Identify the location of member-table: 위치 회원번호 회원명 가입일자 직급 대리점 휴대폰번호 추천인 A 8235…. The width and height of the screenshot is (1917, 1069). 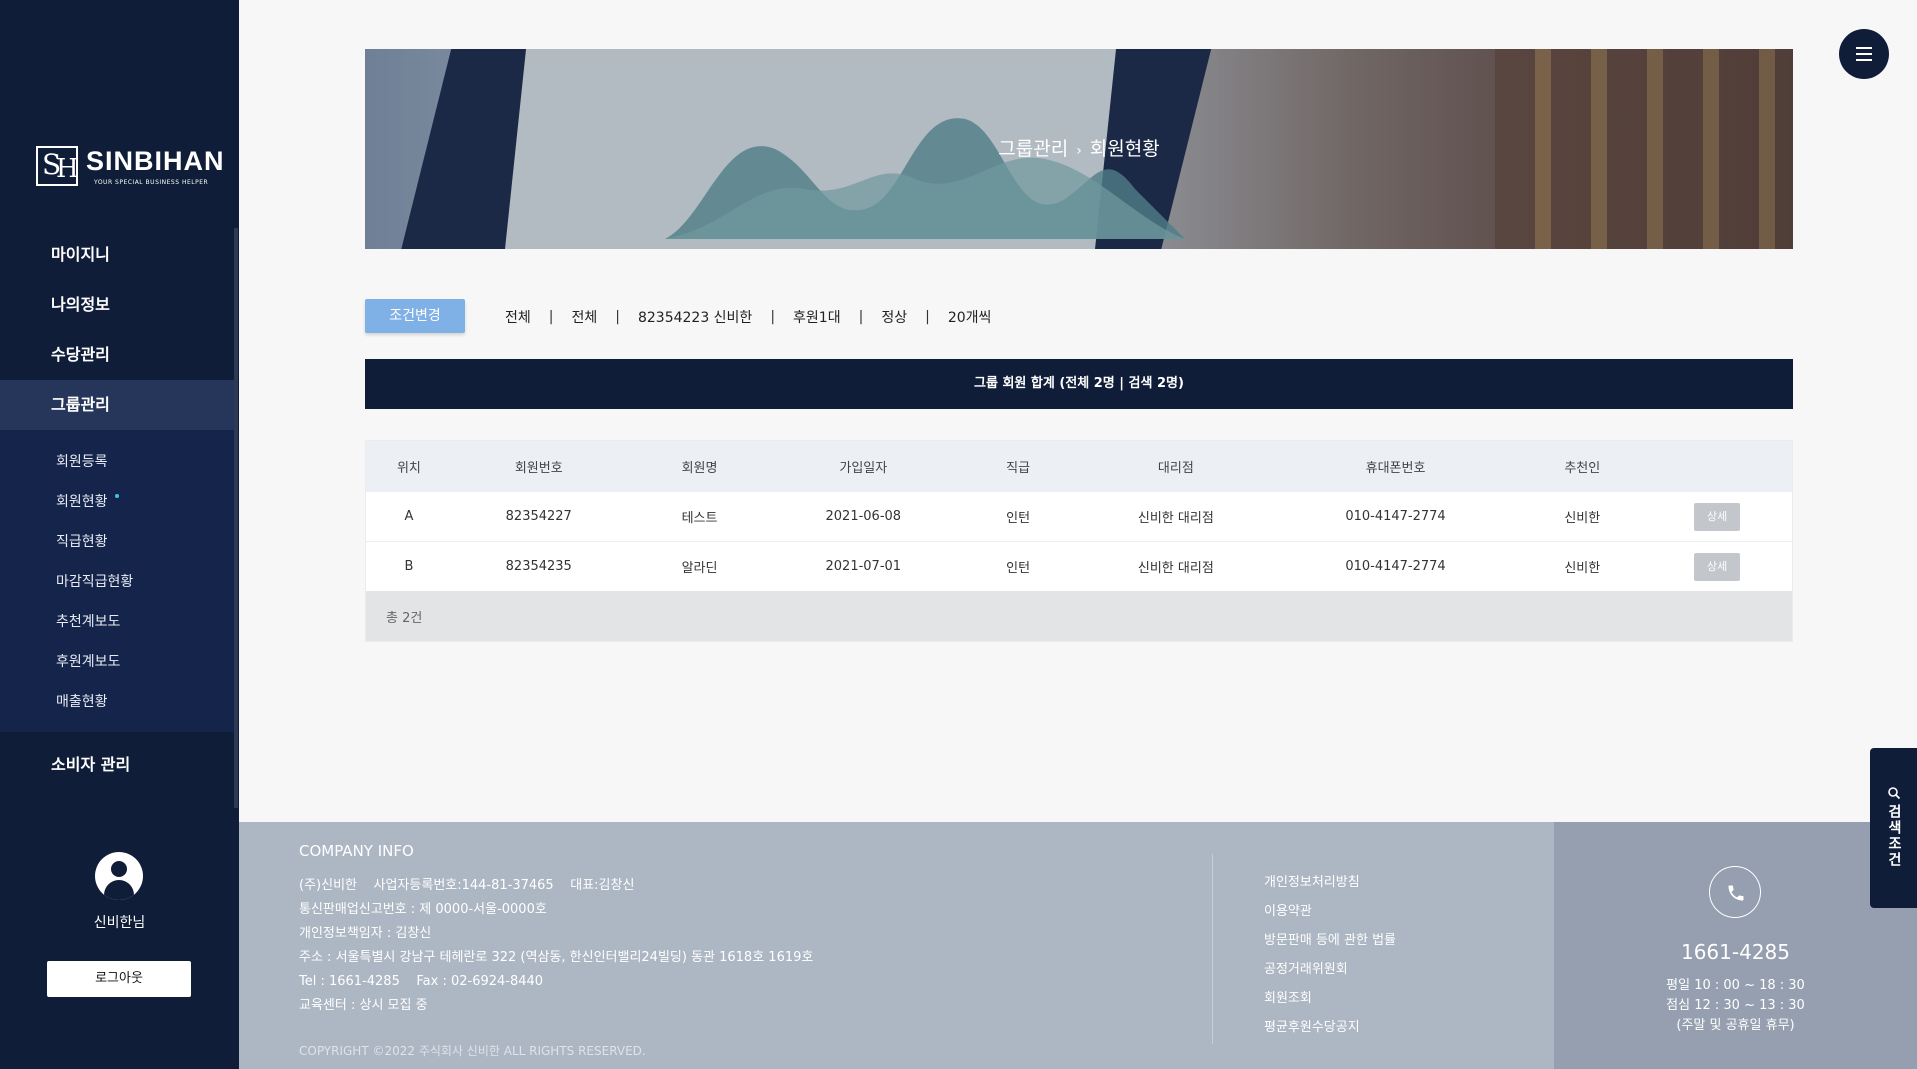
(1079, 541).